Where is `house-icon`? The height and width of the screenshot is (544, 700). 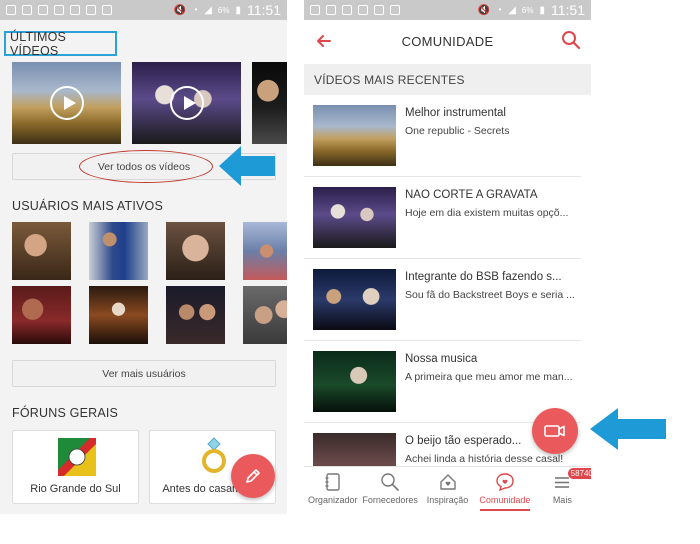 house-icon is located at coordinates (447, 482).